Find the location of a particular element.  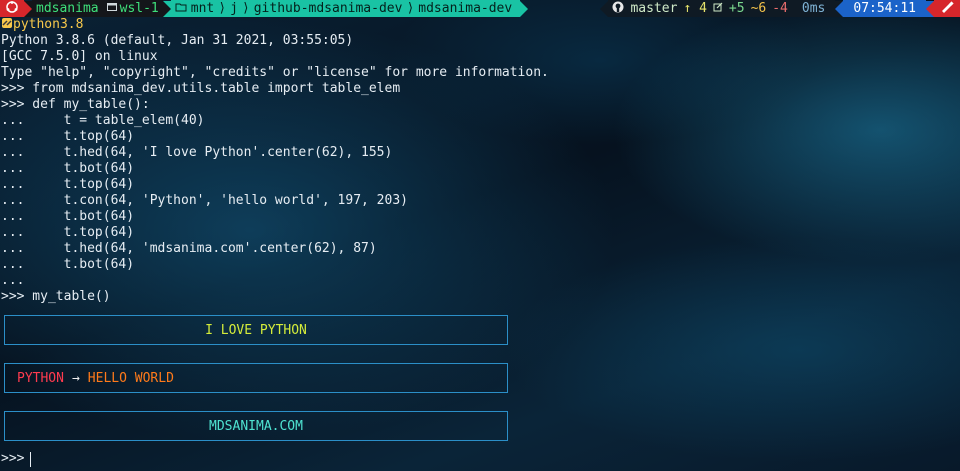

os-segment is located at coordinates (12, 8).